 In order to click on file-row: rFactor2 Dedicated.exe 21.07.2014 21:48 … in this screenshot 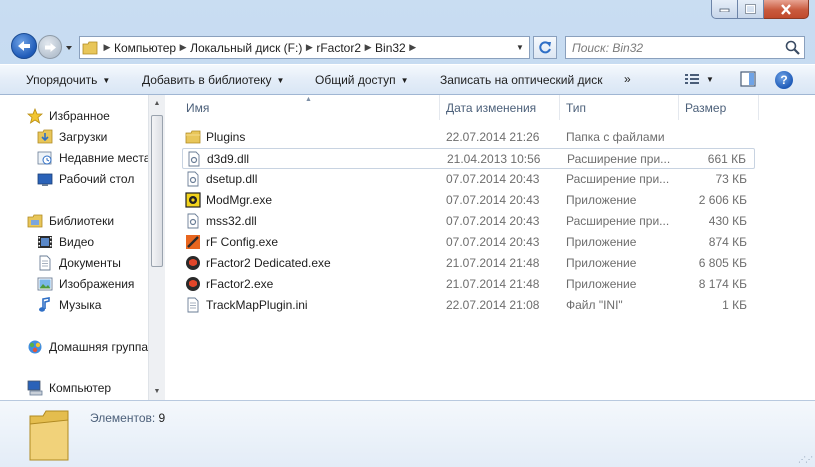, I will do `click(468, 263)`.